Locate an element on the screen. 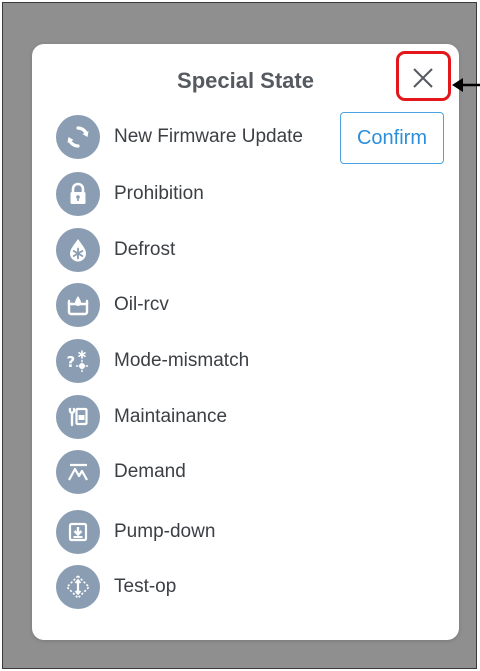 This screenshot has width=480, height=671. state-item-maintainance: Maintainance is located at coordinates (141, 417).